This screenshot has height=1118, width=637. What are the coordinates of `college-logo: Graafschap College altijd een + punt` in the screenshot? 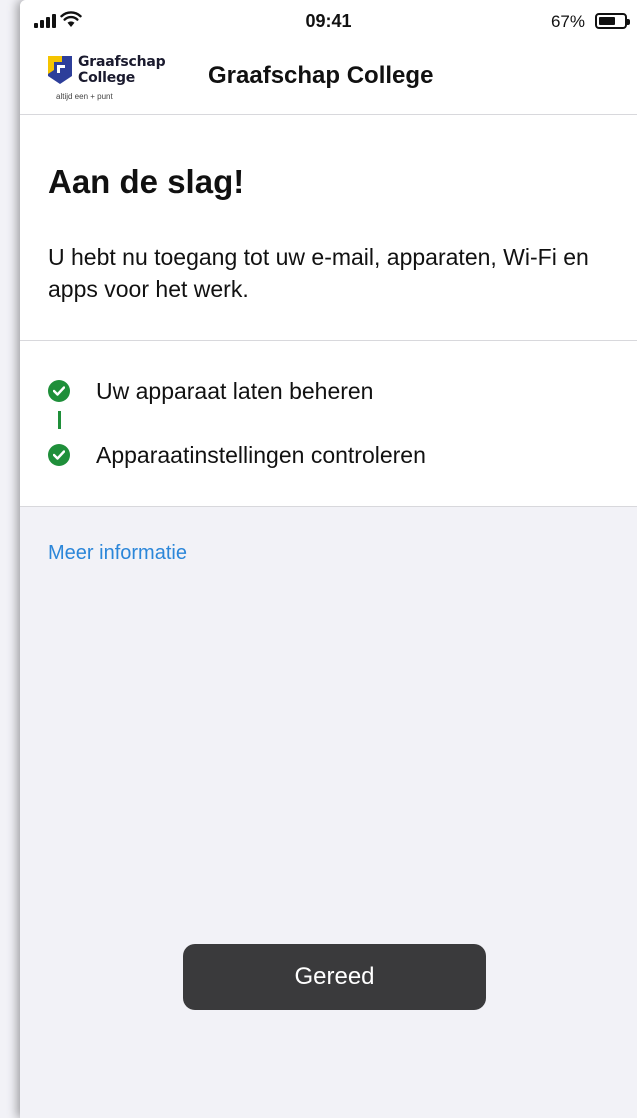 It's located at (118, 81).